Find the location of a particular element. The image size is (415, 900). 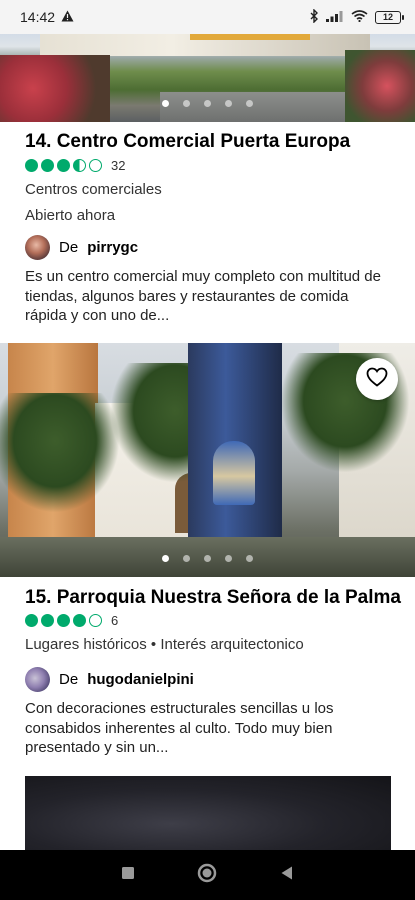

listing-photo is located at coordinates (208, 816).